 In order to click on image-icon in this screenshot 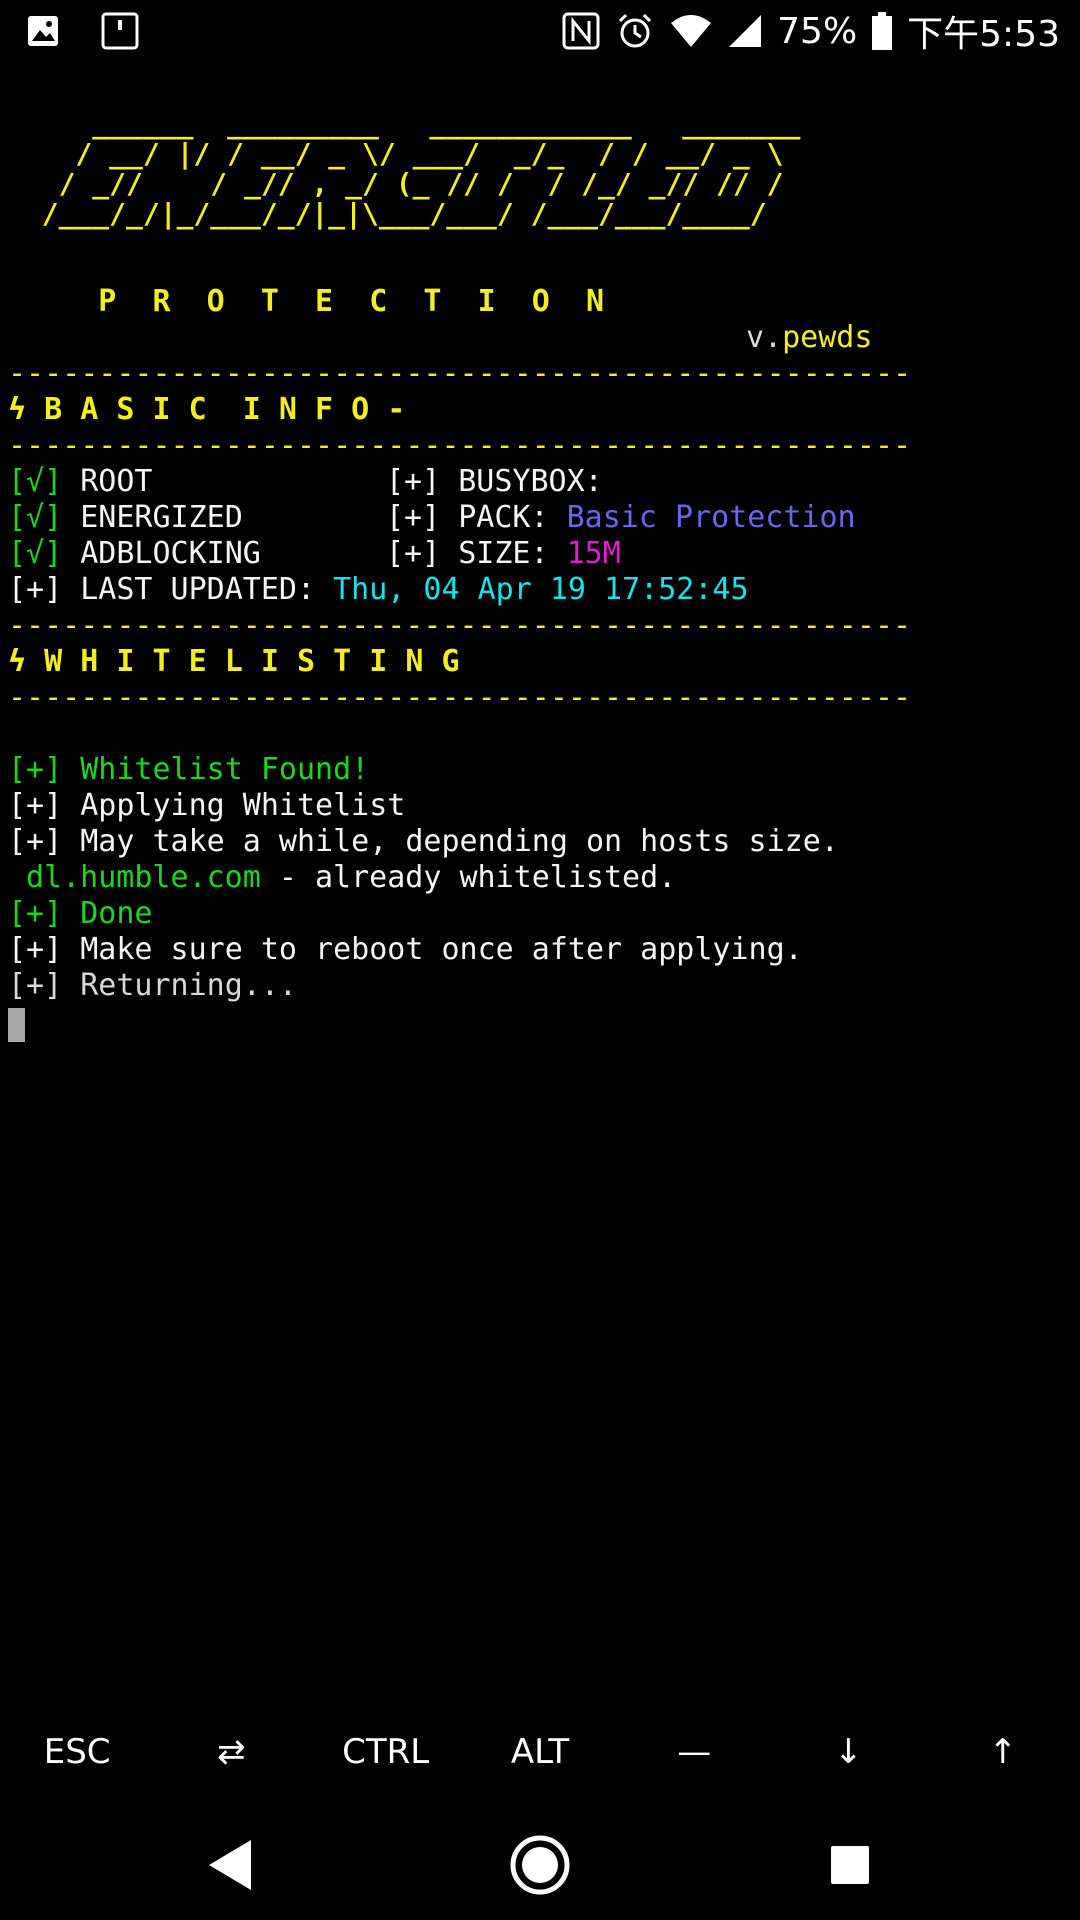, I will do `click(43, 31)`.